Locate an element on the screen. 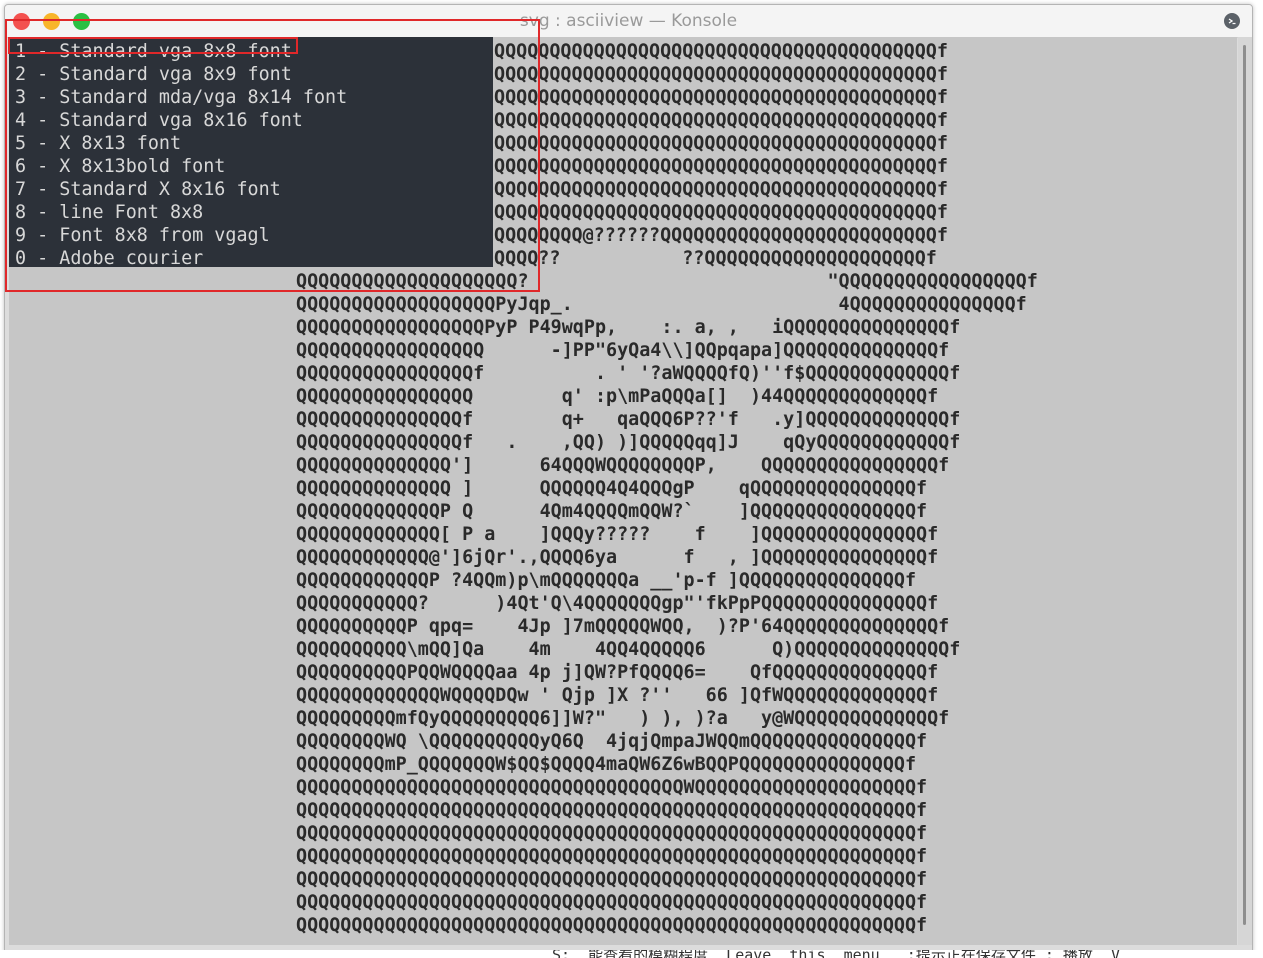  menu-item-5: 6 - X 8x13bold font is located at coordinates (120, 166).